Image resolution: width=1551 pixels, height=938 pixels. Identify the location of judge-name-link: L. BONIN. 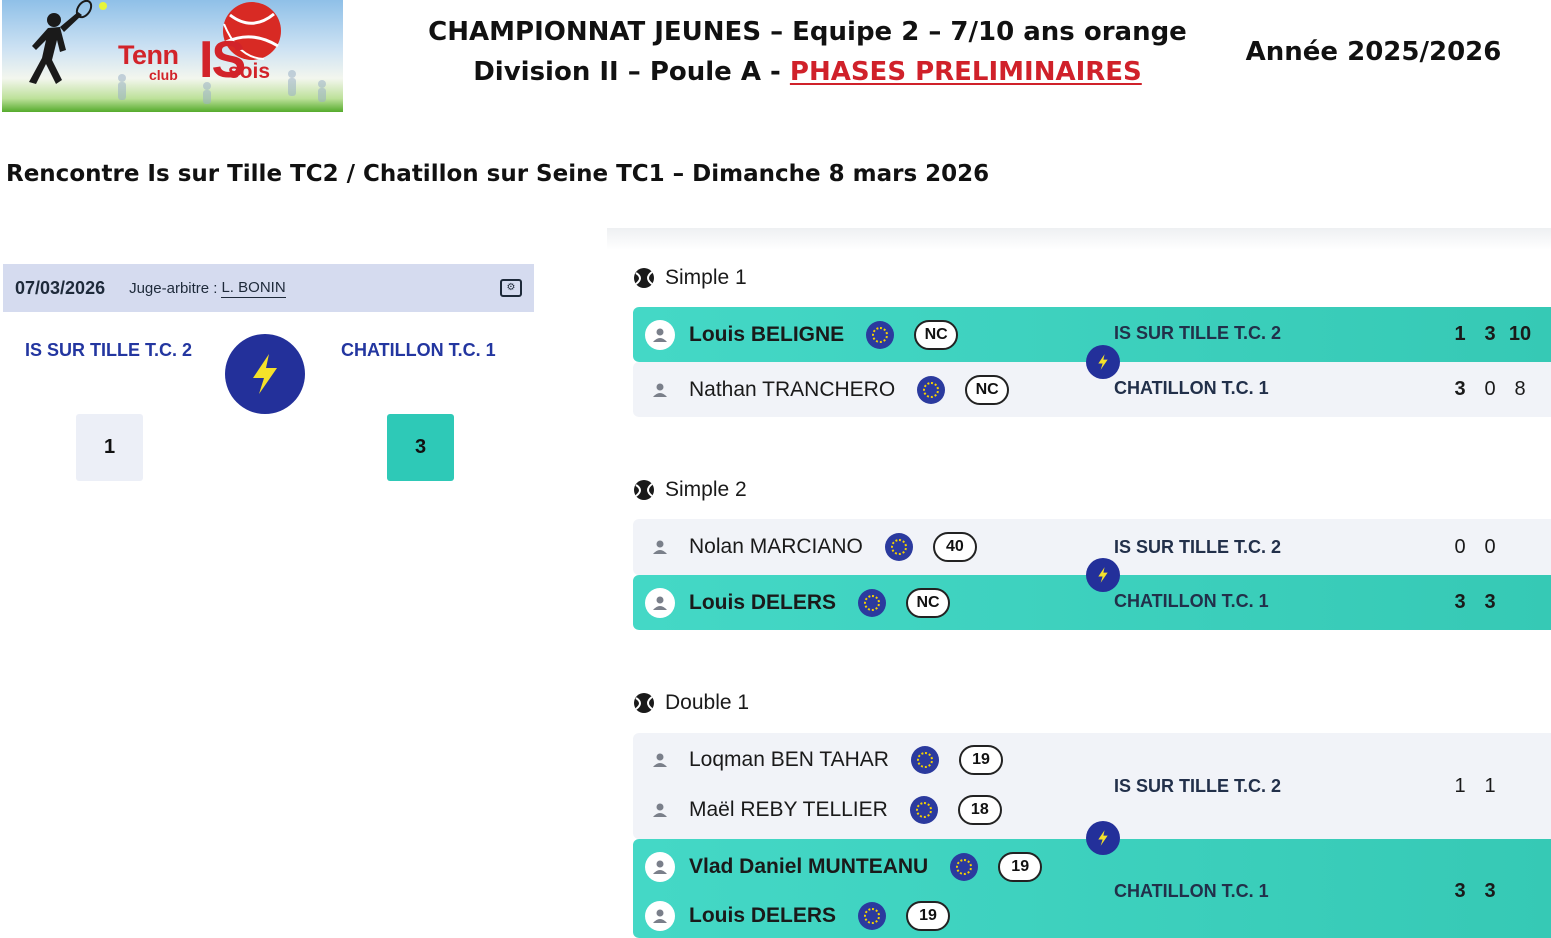
(253, 288).